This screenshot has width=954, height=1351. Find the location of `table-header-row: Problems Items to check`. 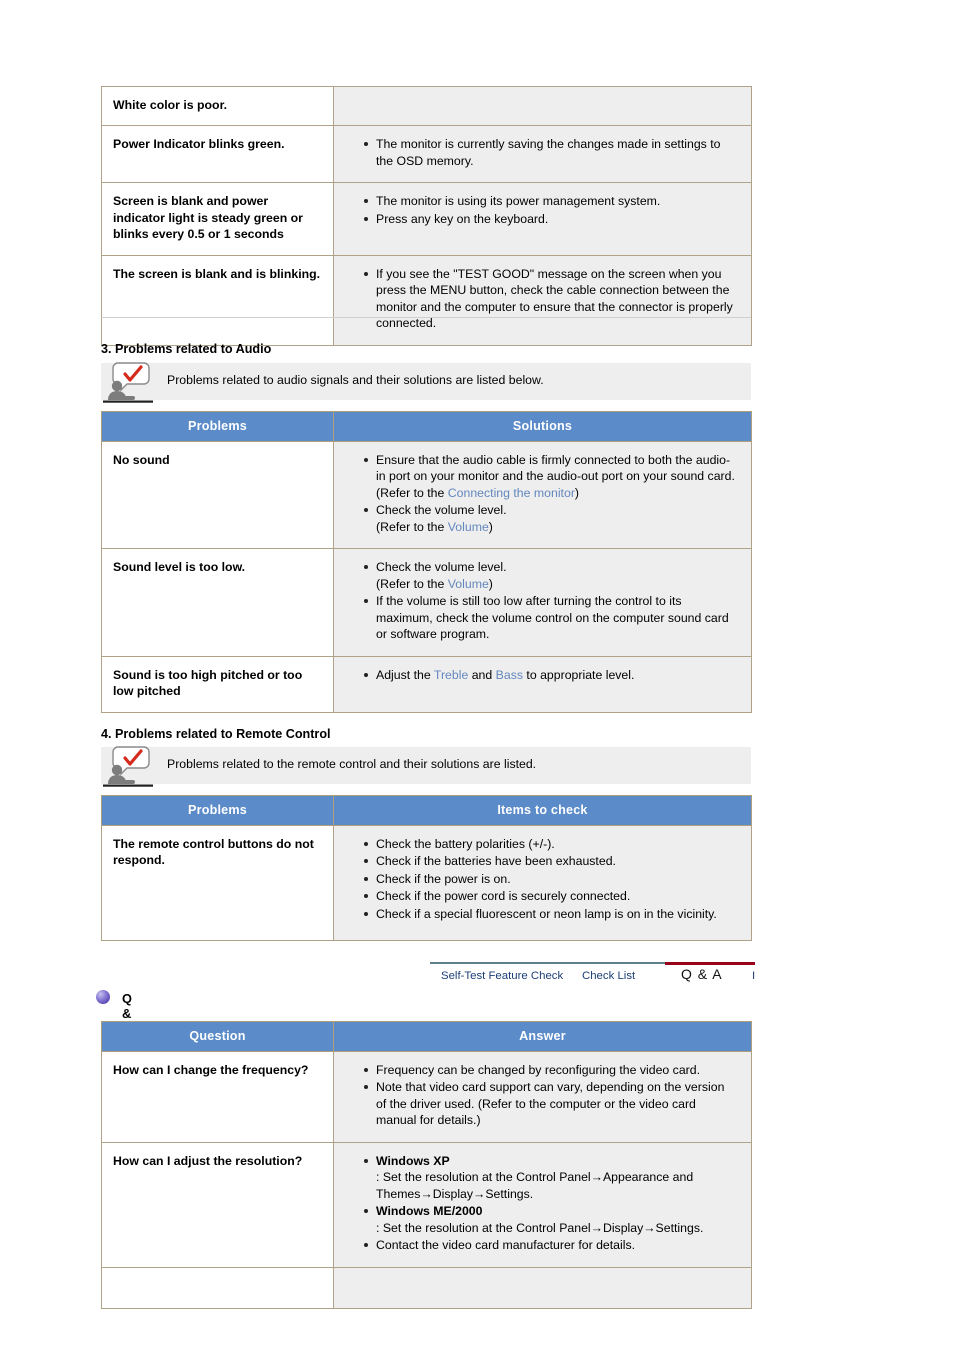

table-header-row: Problems Items to check is located at coordinates (426, 810).